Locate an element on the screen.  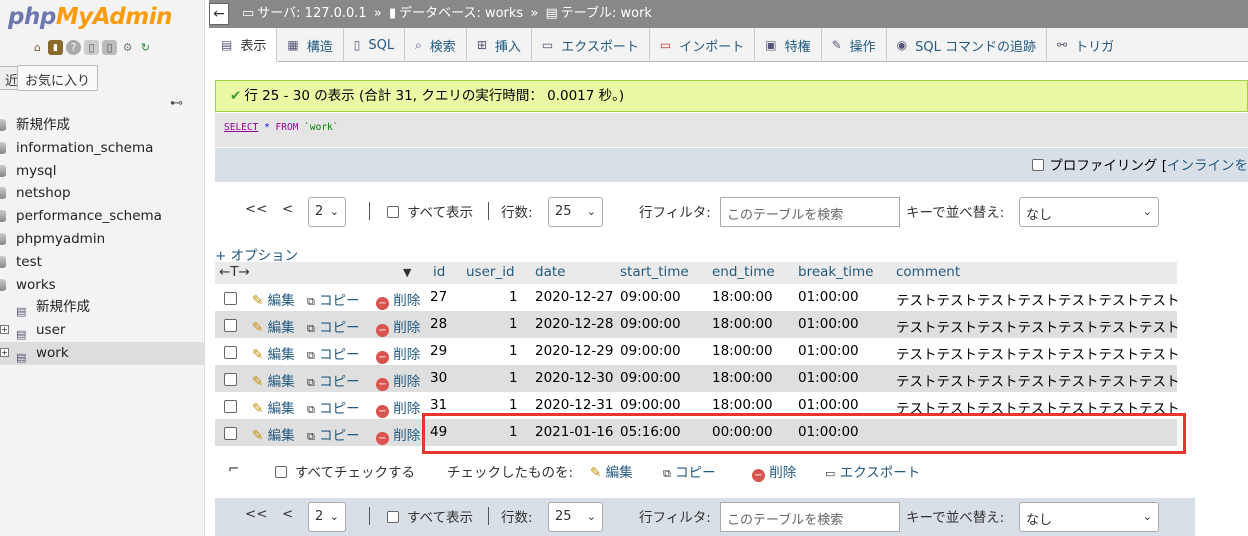
help-icon: ? is located at coordinates (73, 47).